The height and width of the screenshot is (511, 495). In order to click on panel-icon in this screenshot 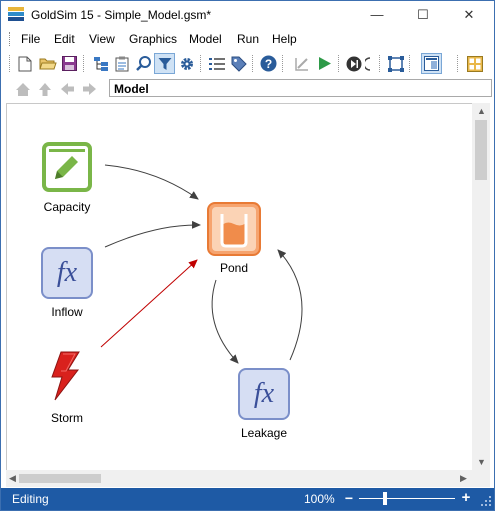, I will do `click(431, 63)`.